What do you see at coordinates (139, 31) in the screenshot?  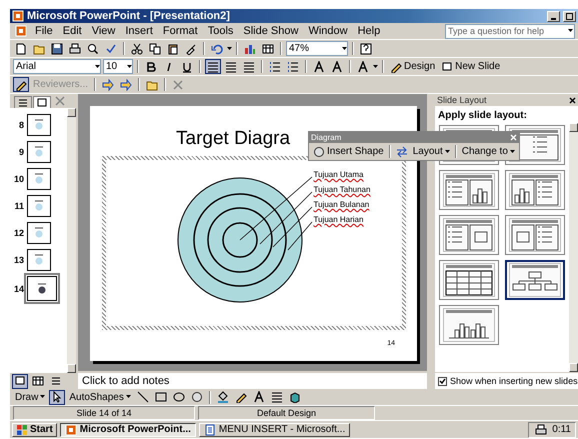 I see `menu-item: Insert` at bounding box center [139, 31].